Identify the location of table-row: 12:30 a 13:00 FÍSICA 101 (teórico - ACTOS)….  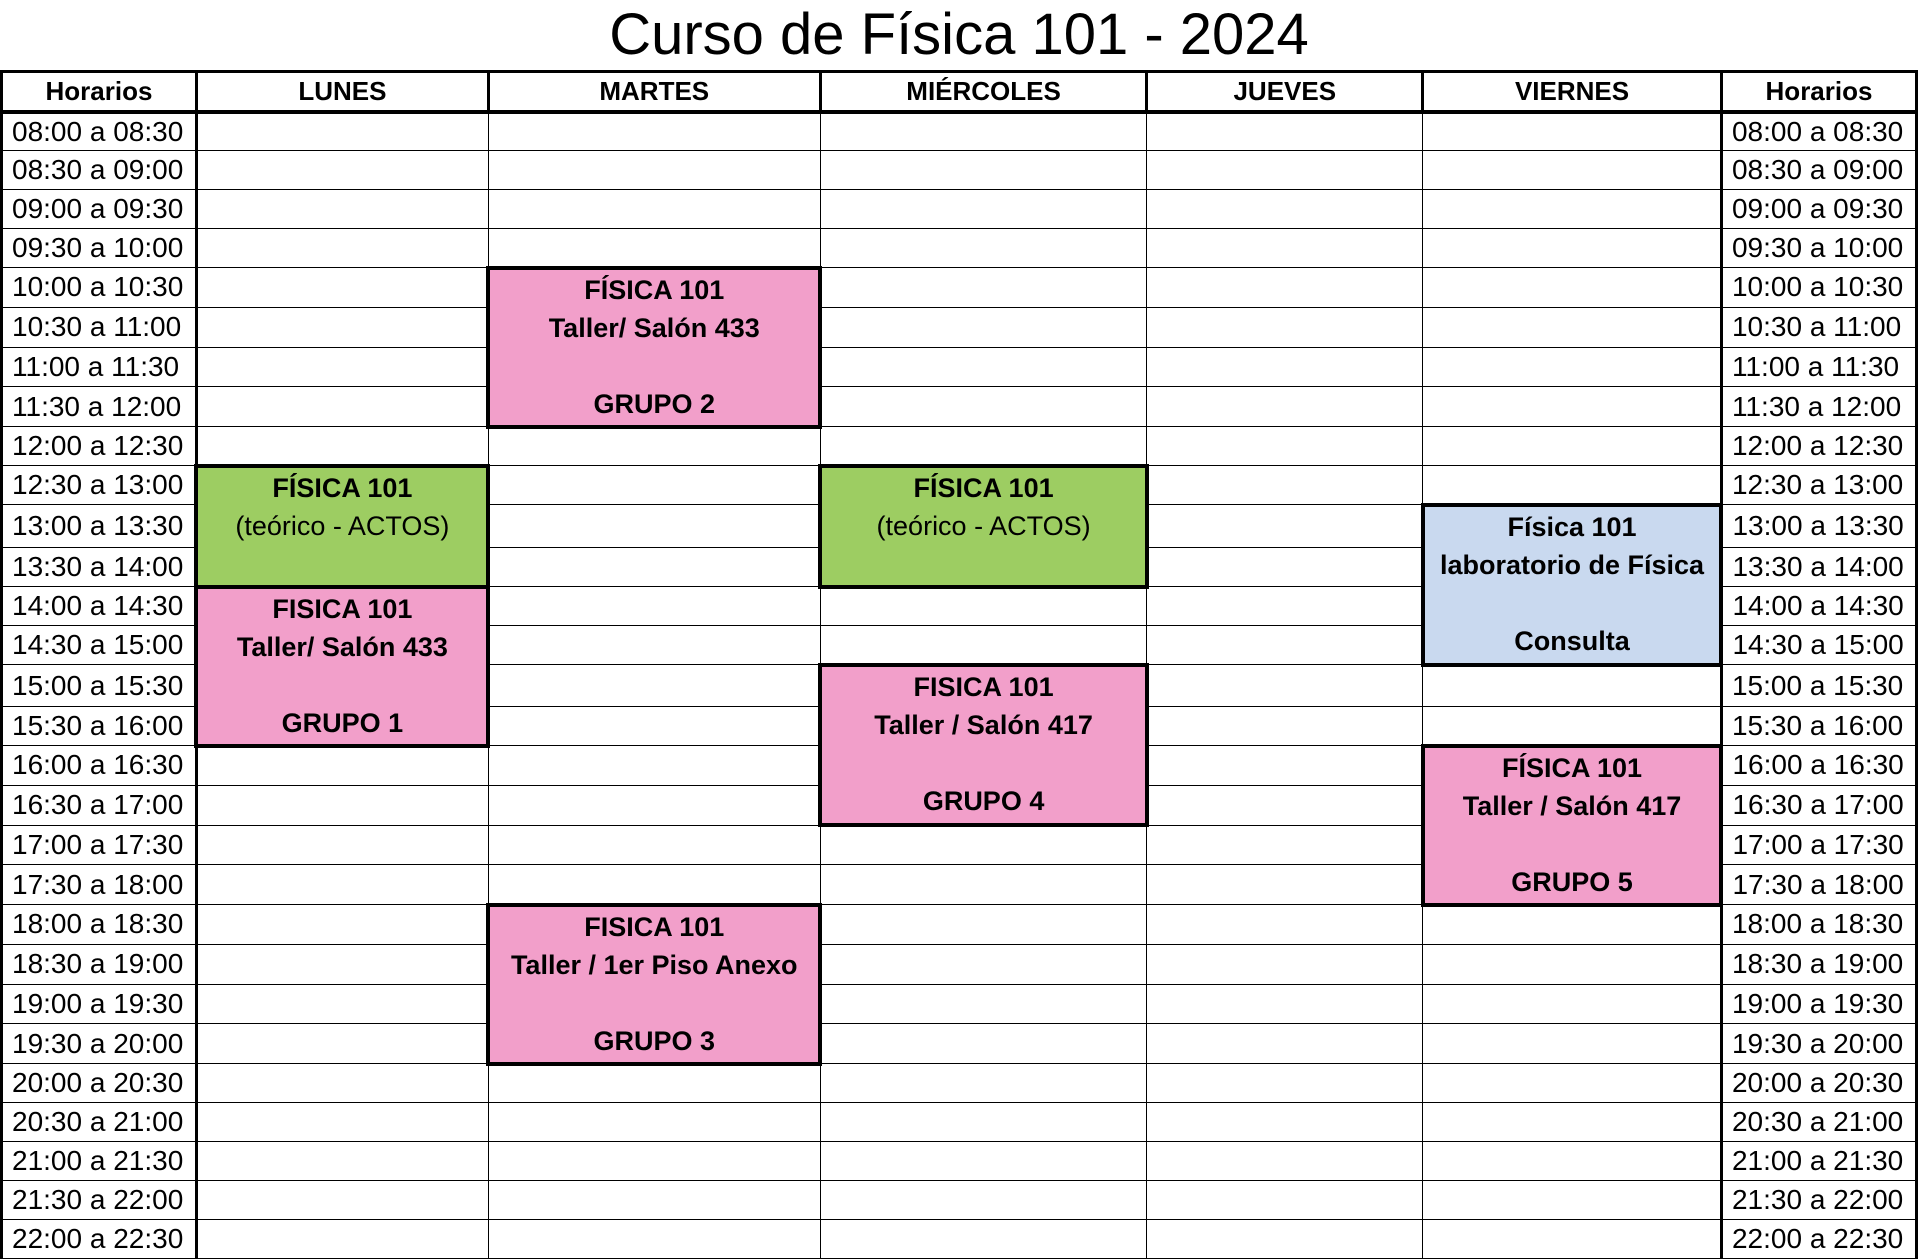
(959, 526).